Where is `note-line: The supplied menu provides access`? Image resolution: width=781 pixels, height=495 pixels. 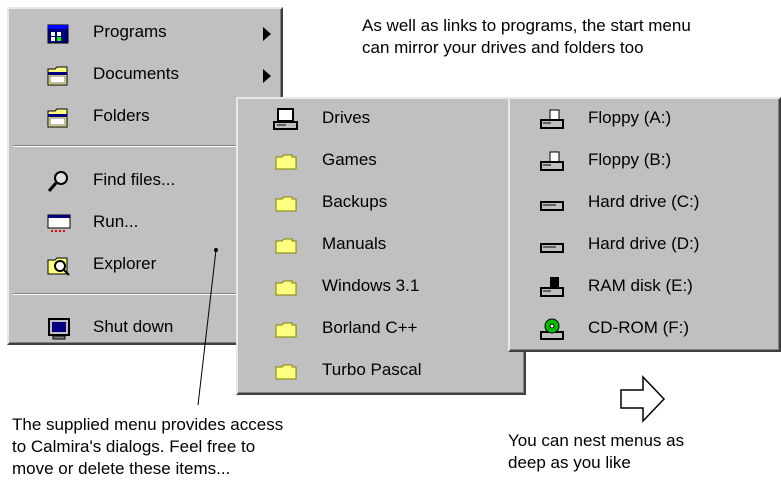
note-line: The supplied menu provides access is located at coordinates (148, 424).